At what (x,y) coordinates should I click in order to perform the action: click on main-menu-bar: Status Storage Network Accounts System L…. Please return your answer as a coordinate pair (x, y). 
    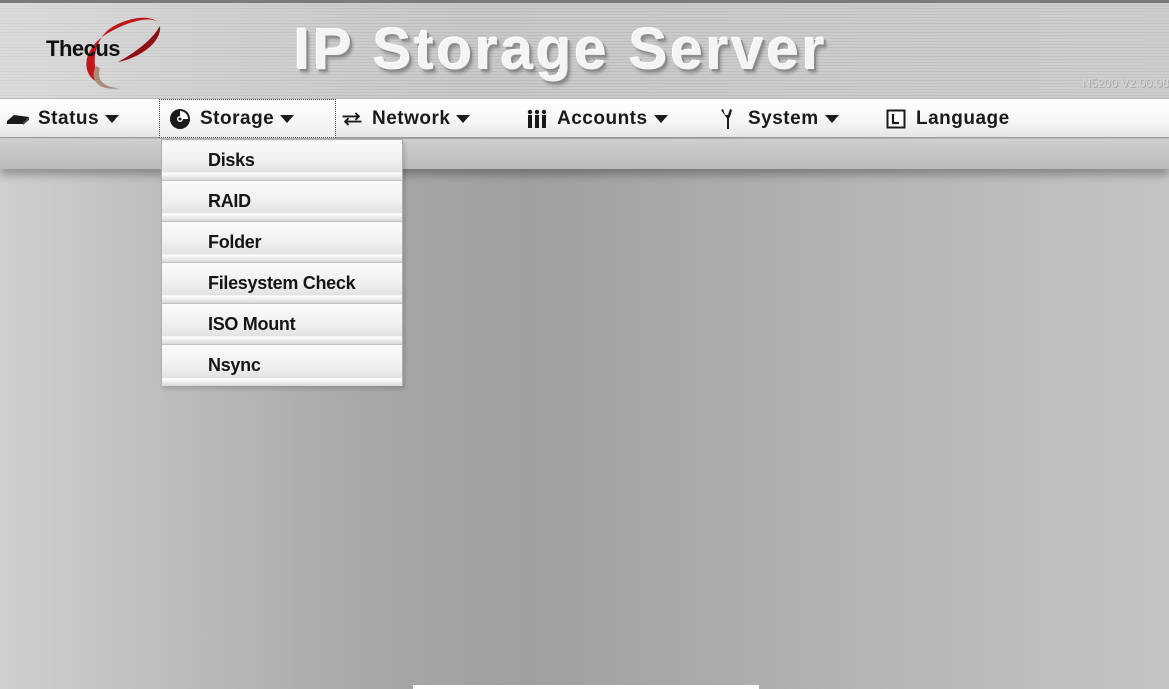
    Looking at the image, I should click on (584, 118).